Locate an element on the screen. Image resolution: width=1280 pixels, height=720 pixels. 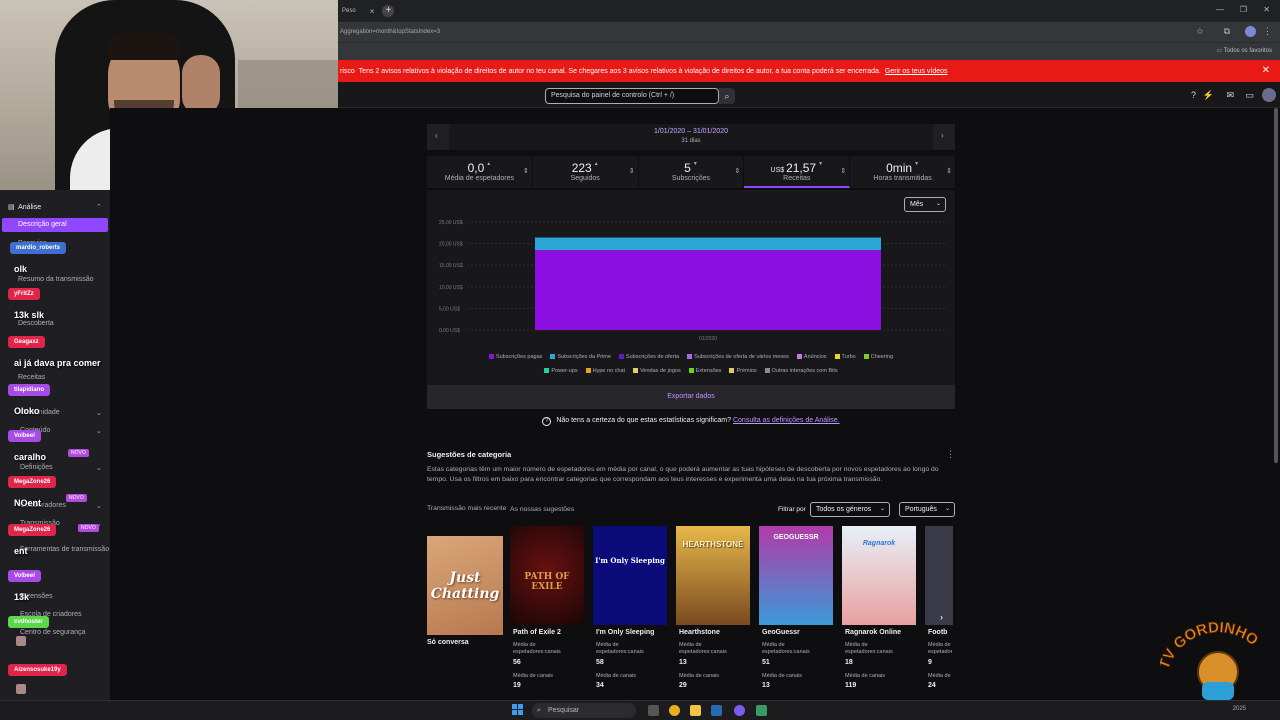
app-icon is located at coordinates (761, 710).